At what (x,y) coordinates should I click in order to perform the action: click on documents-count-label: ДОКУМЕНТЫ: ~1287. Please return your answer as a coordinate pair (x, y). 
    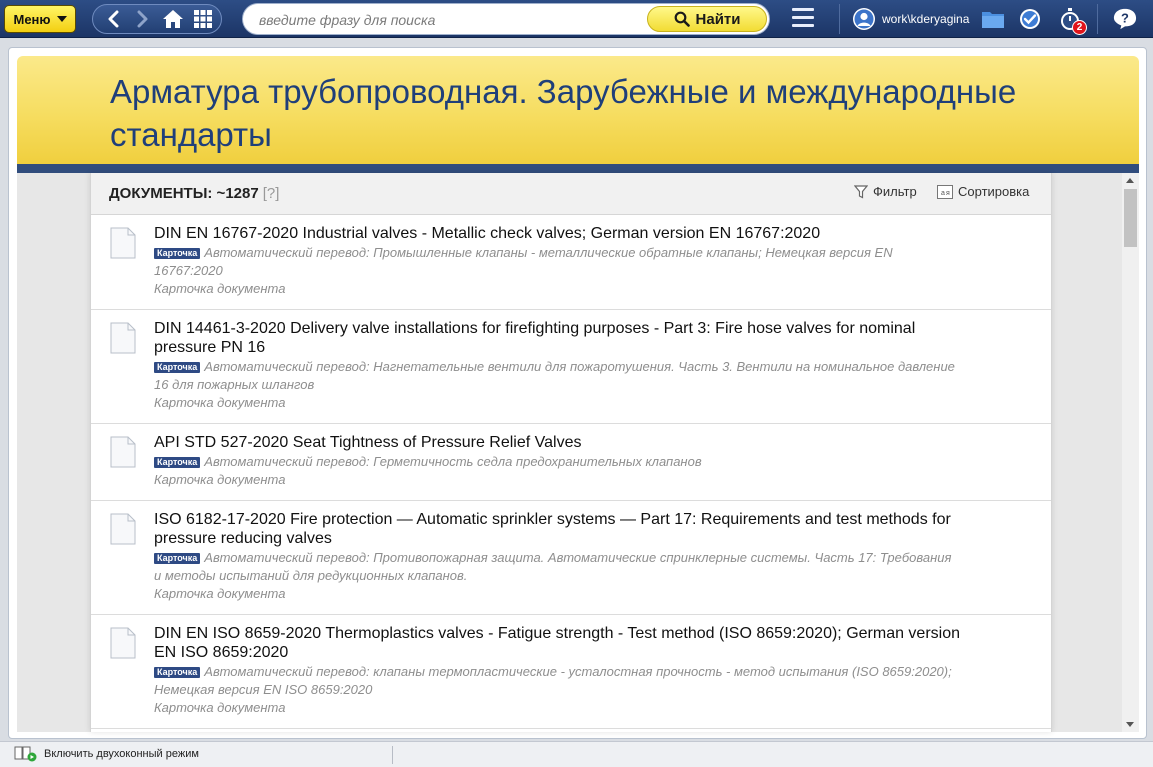
    Looking at the image, I should click on (184, 193).